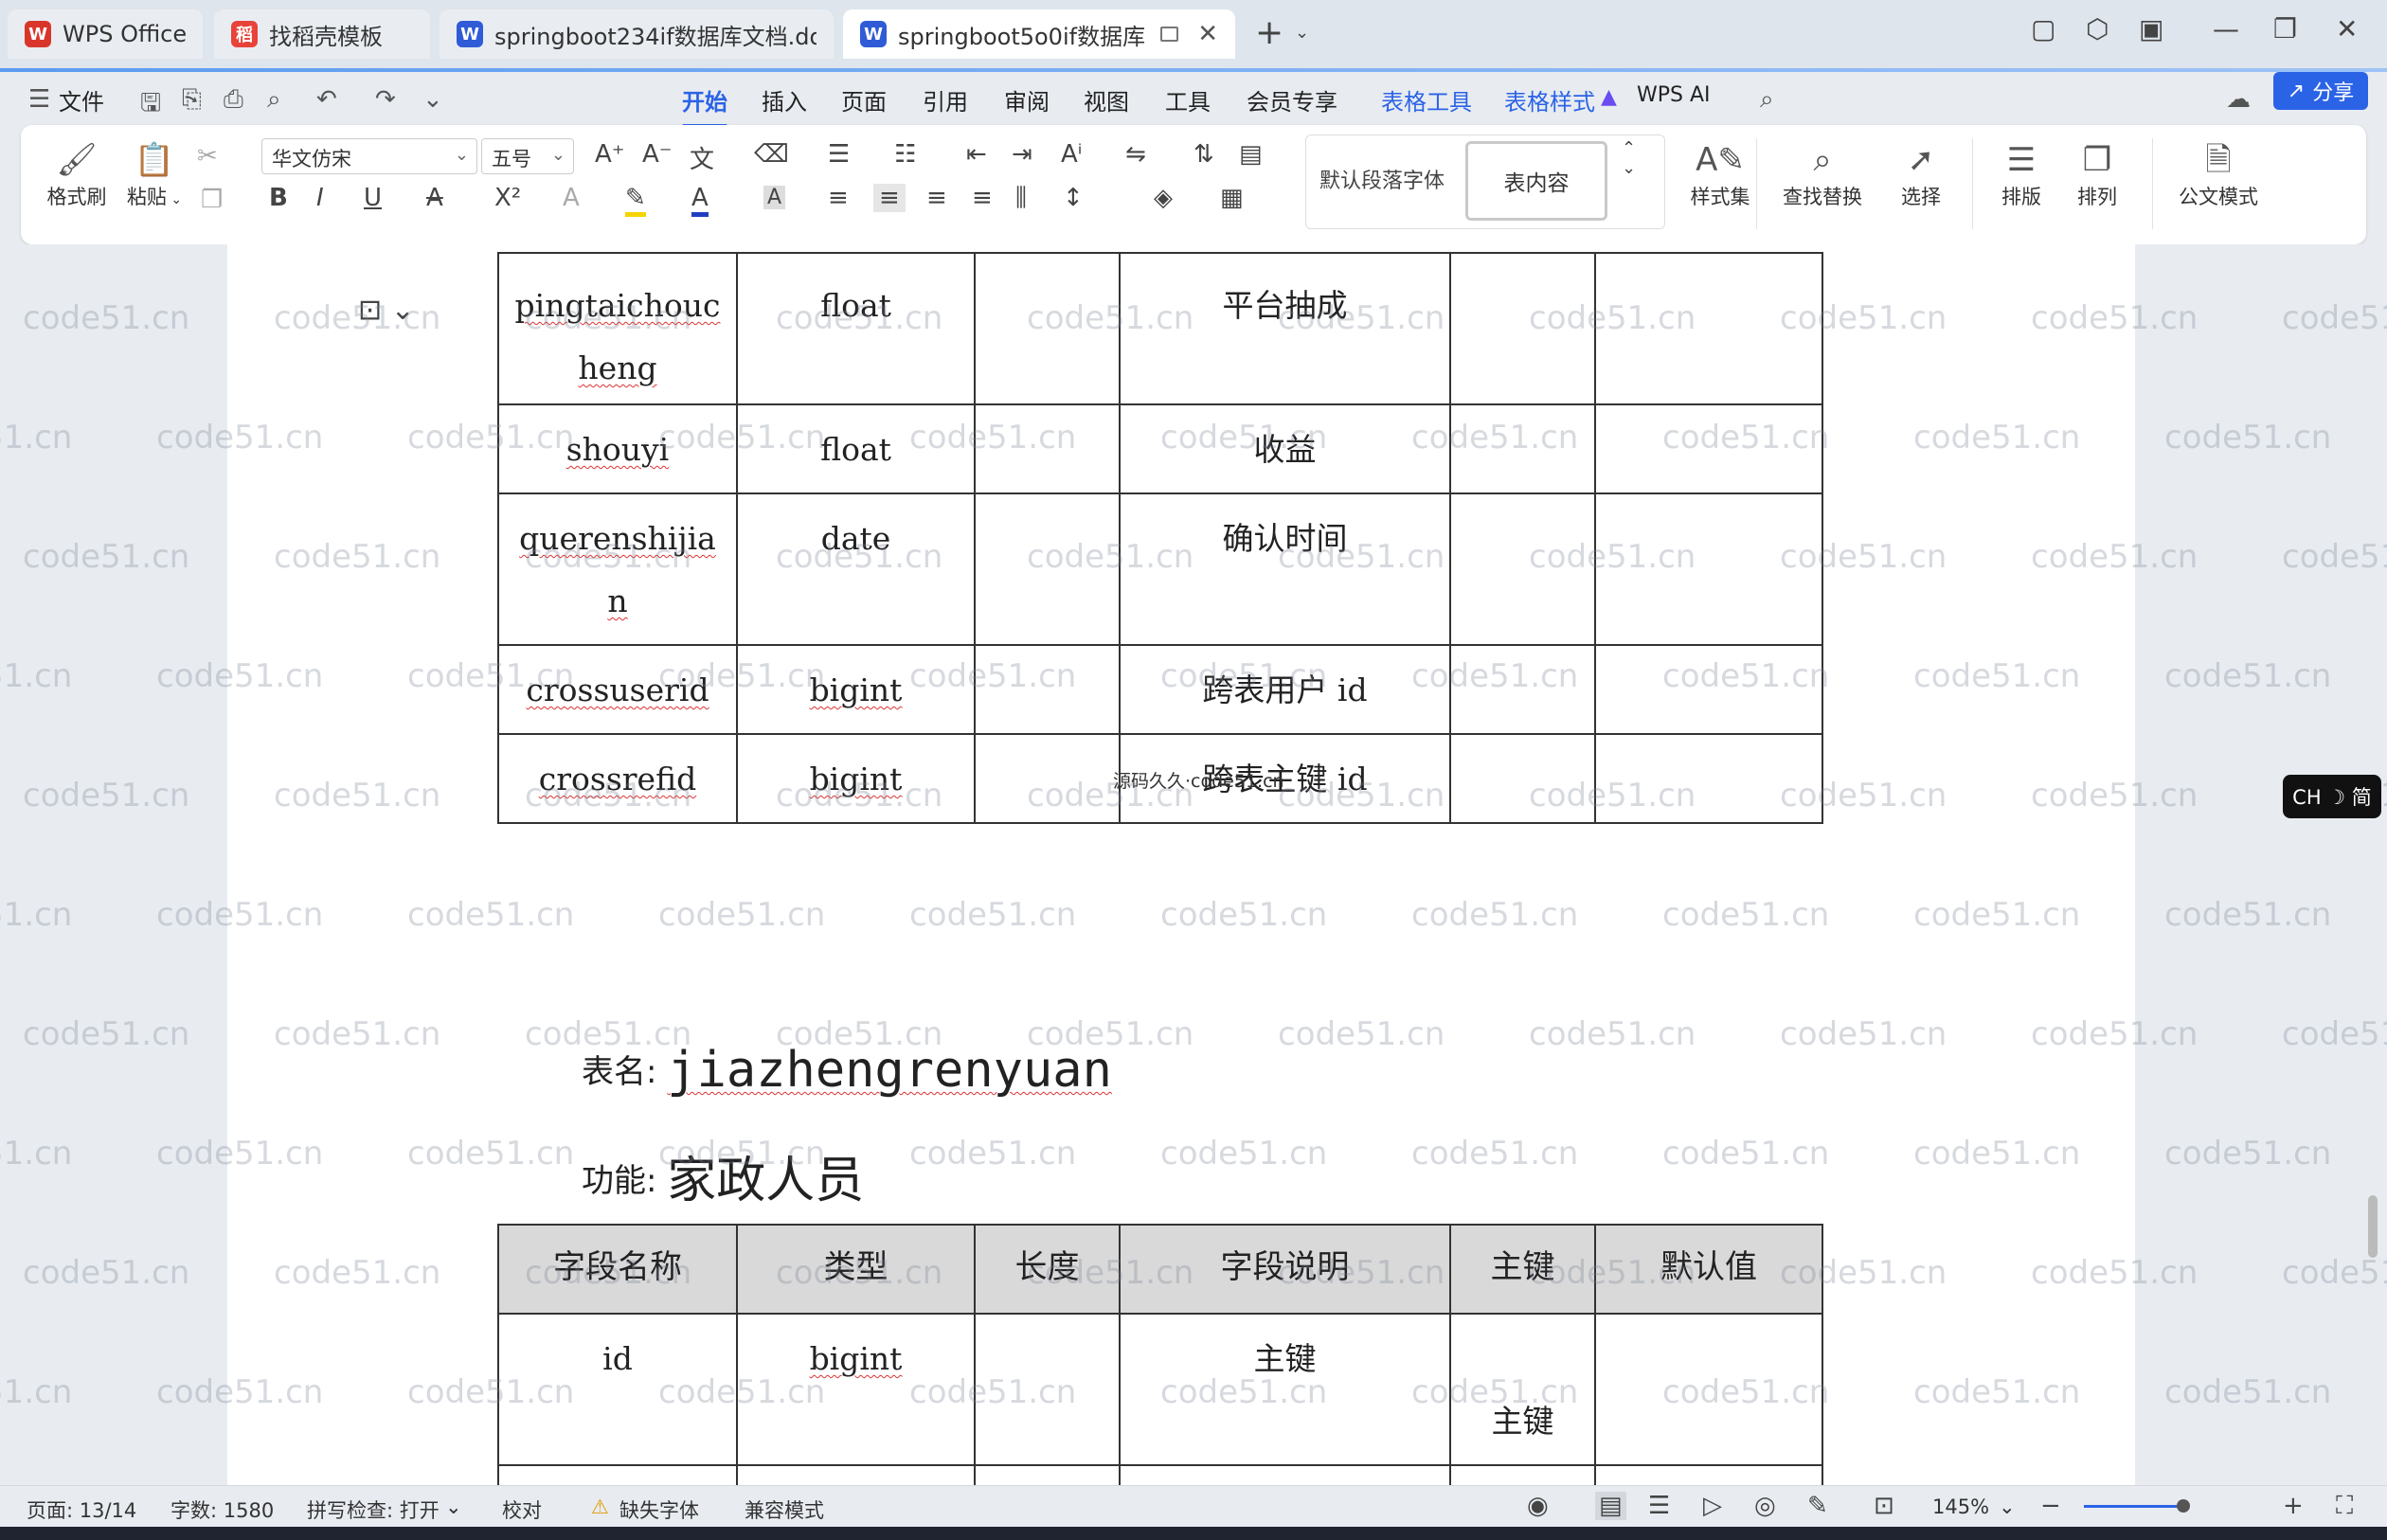 The height and width of the screenshot is (1540, 2387). Describe the element at coordinates (322, 34) in the screenshot. I see `tab-docer-templates: 稻 找稻壳模板` at that location.